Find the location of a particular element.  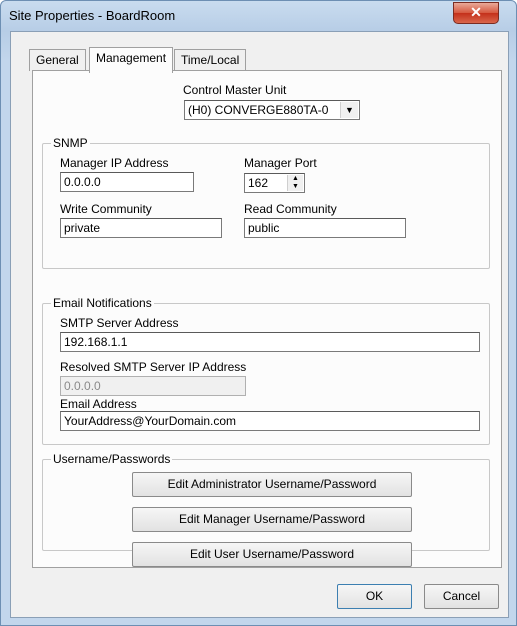

ok-button: OK is located at coordinates (374, 596).